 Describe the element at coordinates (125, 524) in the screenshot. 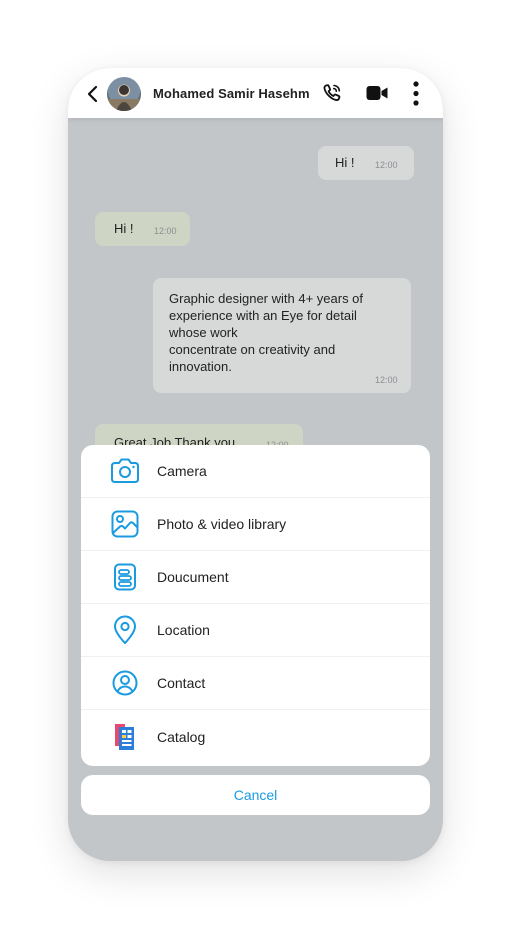

I see `image-icon` at that location.